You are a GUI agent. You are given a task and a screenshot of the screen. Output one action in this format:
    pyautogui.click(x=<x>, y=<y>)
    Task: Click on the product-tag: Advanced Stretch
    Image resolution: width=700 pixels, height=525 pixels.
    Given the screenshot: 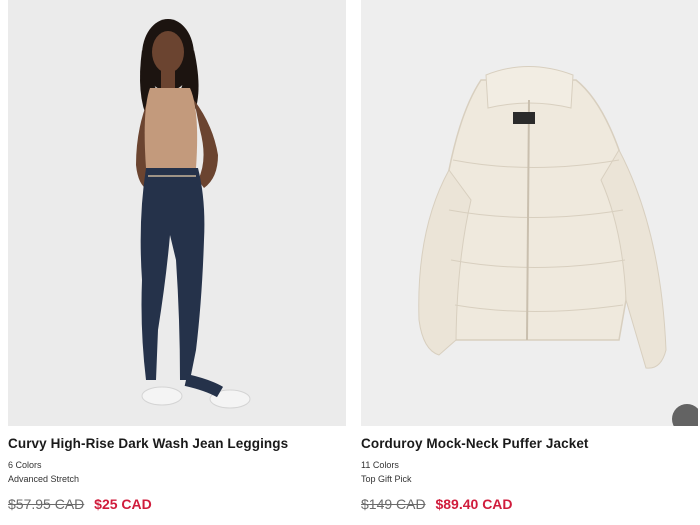 What is the action you would take?
    pyautogui.click(x=44, y=479)
    